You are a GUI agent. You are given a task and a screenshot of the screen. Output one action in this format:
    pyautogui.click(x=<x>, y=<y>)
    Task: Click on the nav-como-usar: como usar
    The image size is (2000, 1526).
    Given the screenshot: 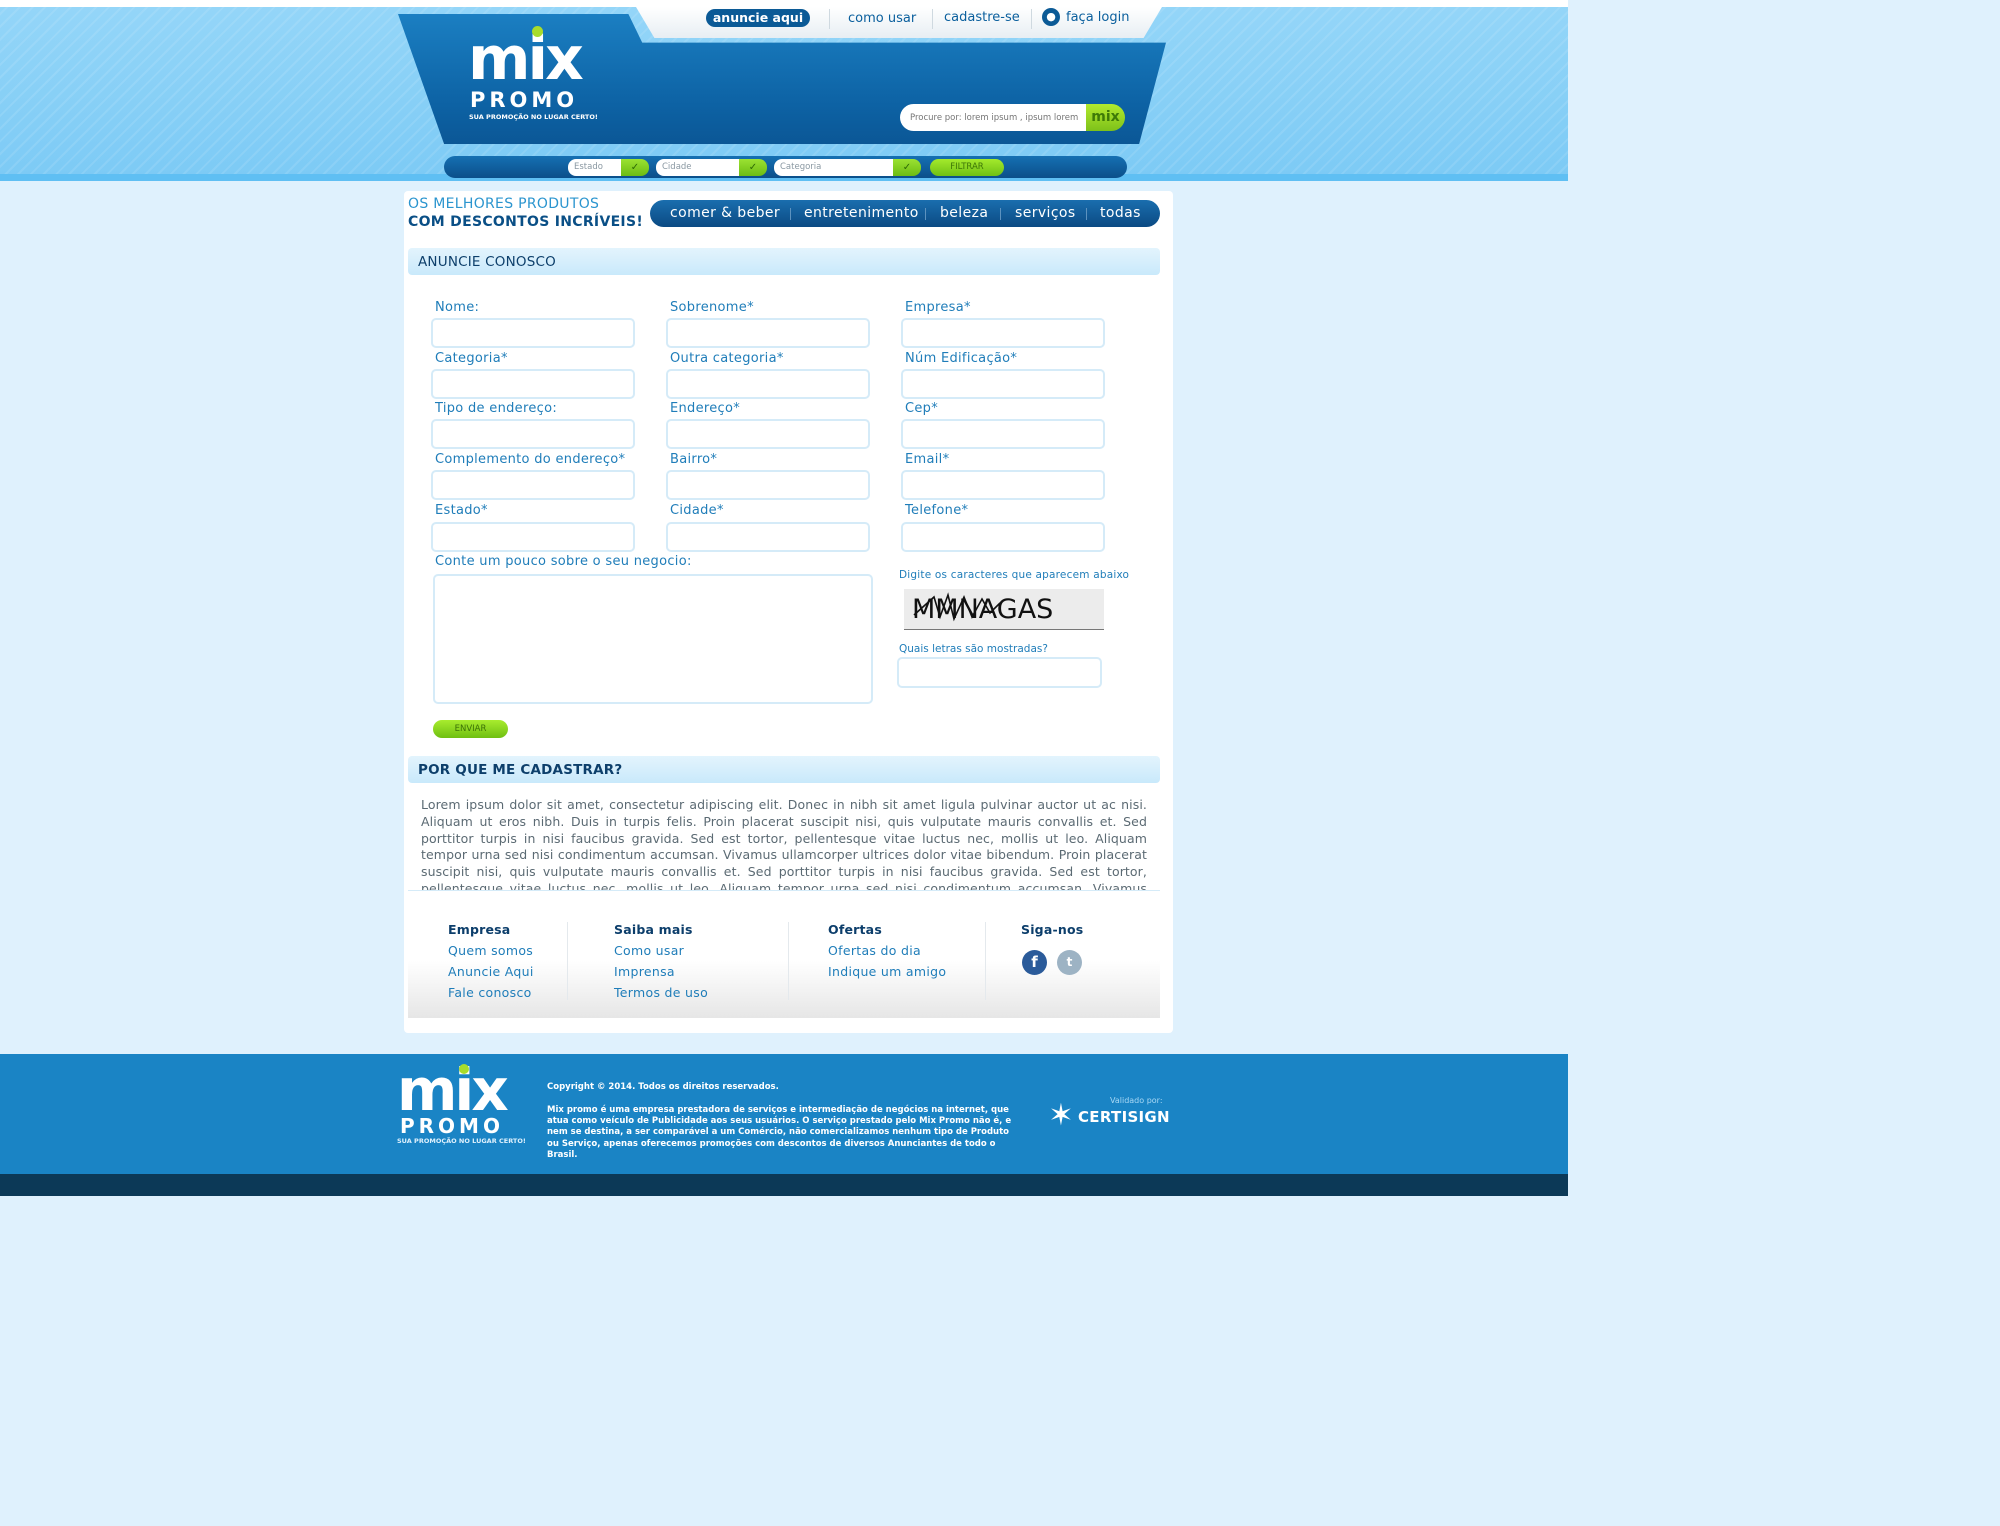 What is the action you would take?
    pyautogui.click(x=882, y=19)
    